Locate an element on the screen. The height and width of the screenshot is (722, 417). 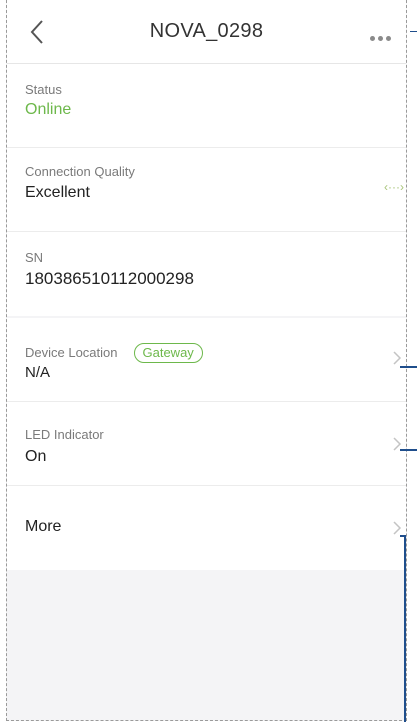
status-value: Online is located at coordinates (48, 109).